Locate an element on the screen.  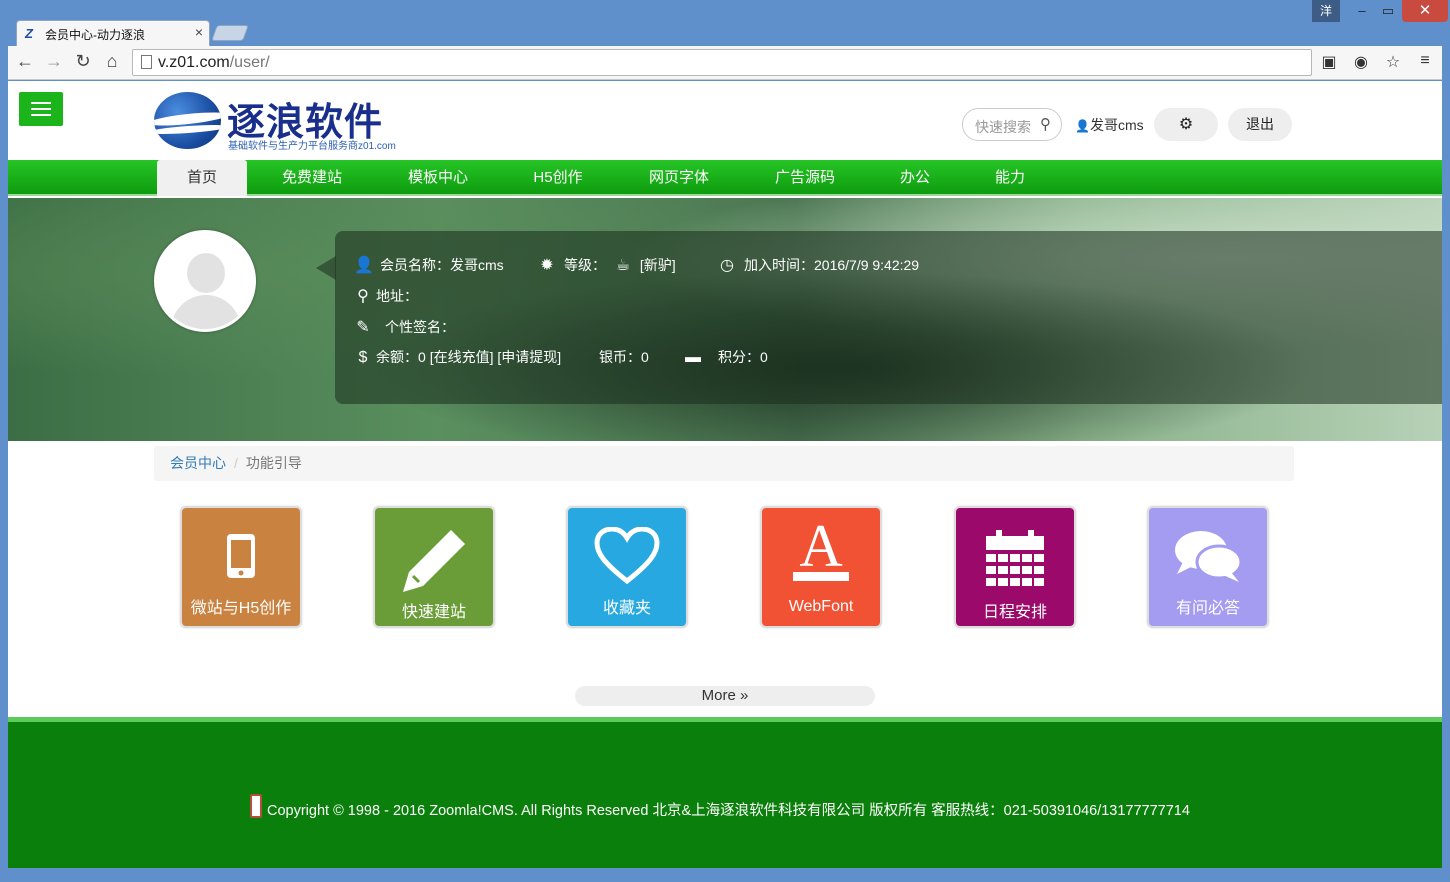
nav-item-webfont: 网页字体 is located at coordinates (679, 178).